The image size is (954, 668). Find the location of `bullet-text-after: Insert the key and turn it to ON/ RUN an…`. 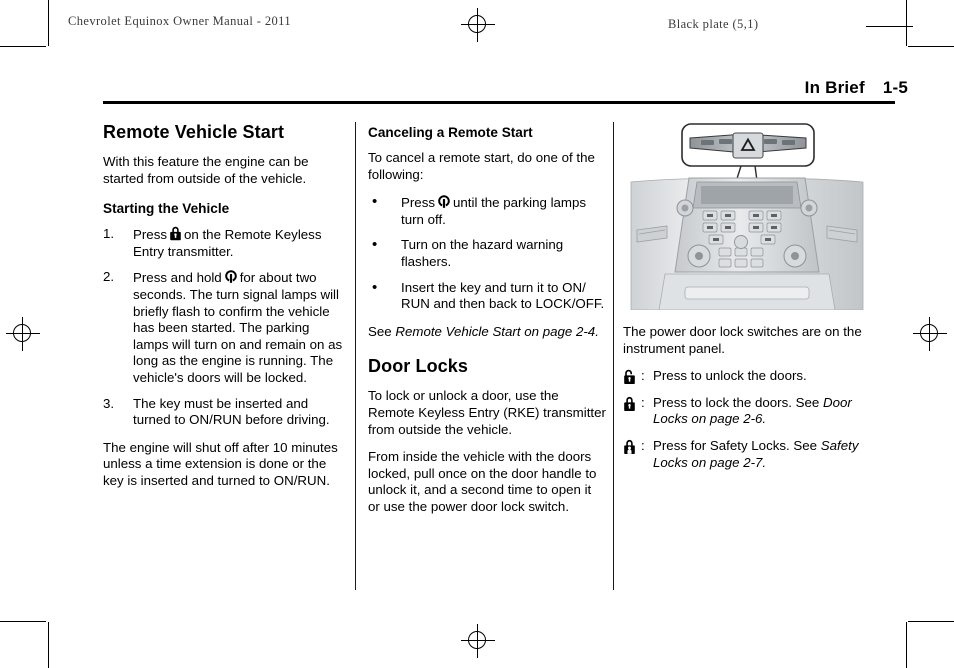

bullet-text-after: Insert the key and turn it to ON/ RUN an… is located at coordinates (503, 295).